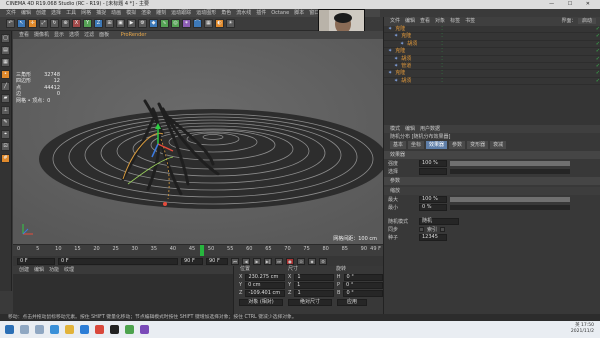 The width and height of the screenshot is (600, 338). What do you see at coordinates (10, 23) in the screenshot?
I see `undo-icon: ↶` at bounding box center [10, 23].